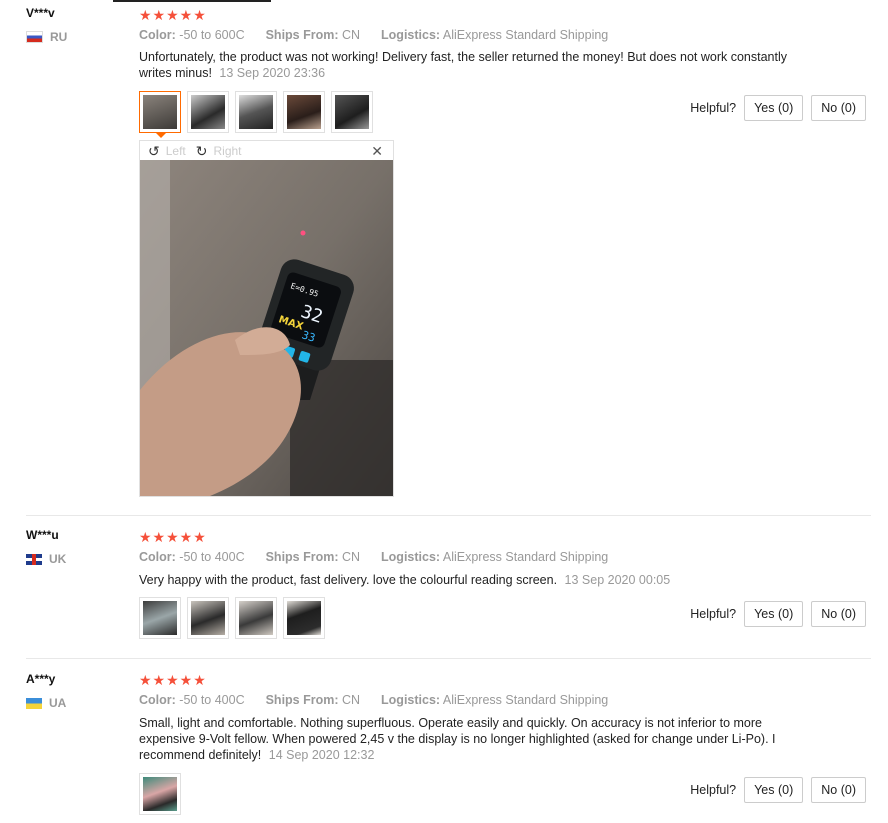  What do you see at coordinates (321, 755) in the screenshot?
I see `review-date: 14 Sep 2020 12:32` at bounding box center [321, 755].